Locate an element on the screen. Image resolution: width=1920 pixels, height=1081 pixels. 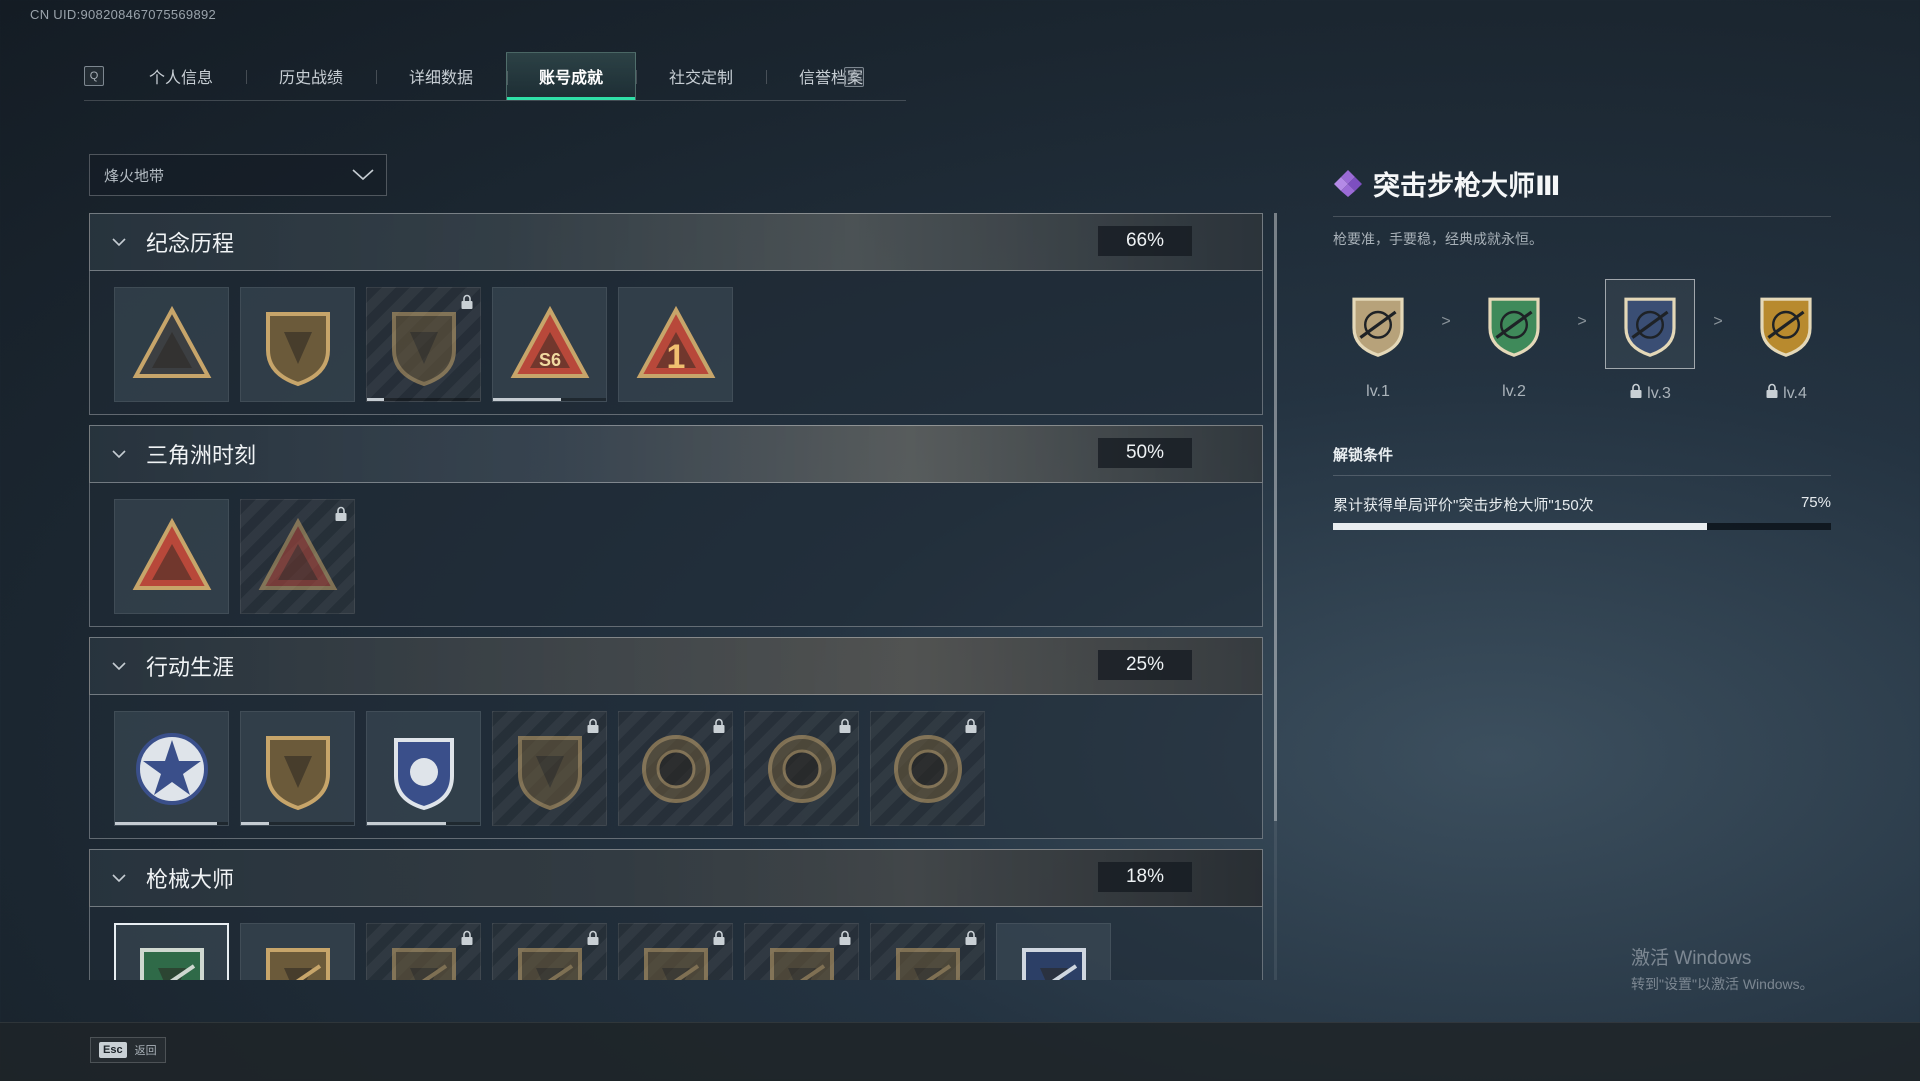
level-label-row: lv.1 is located at coordinates (1378, 392).